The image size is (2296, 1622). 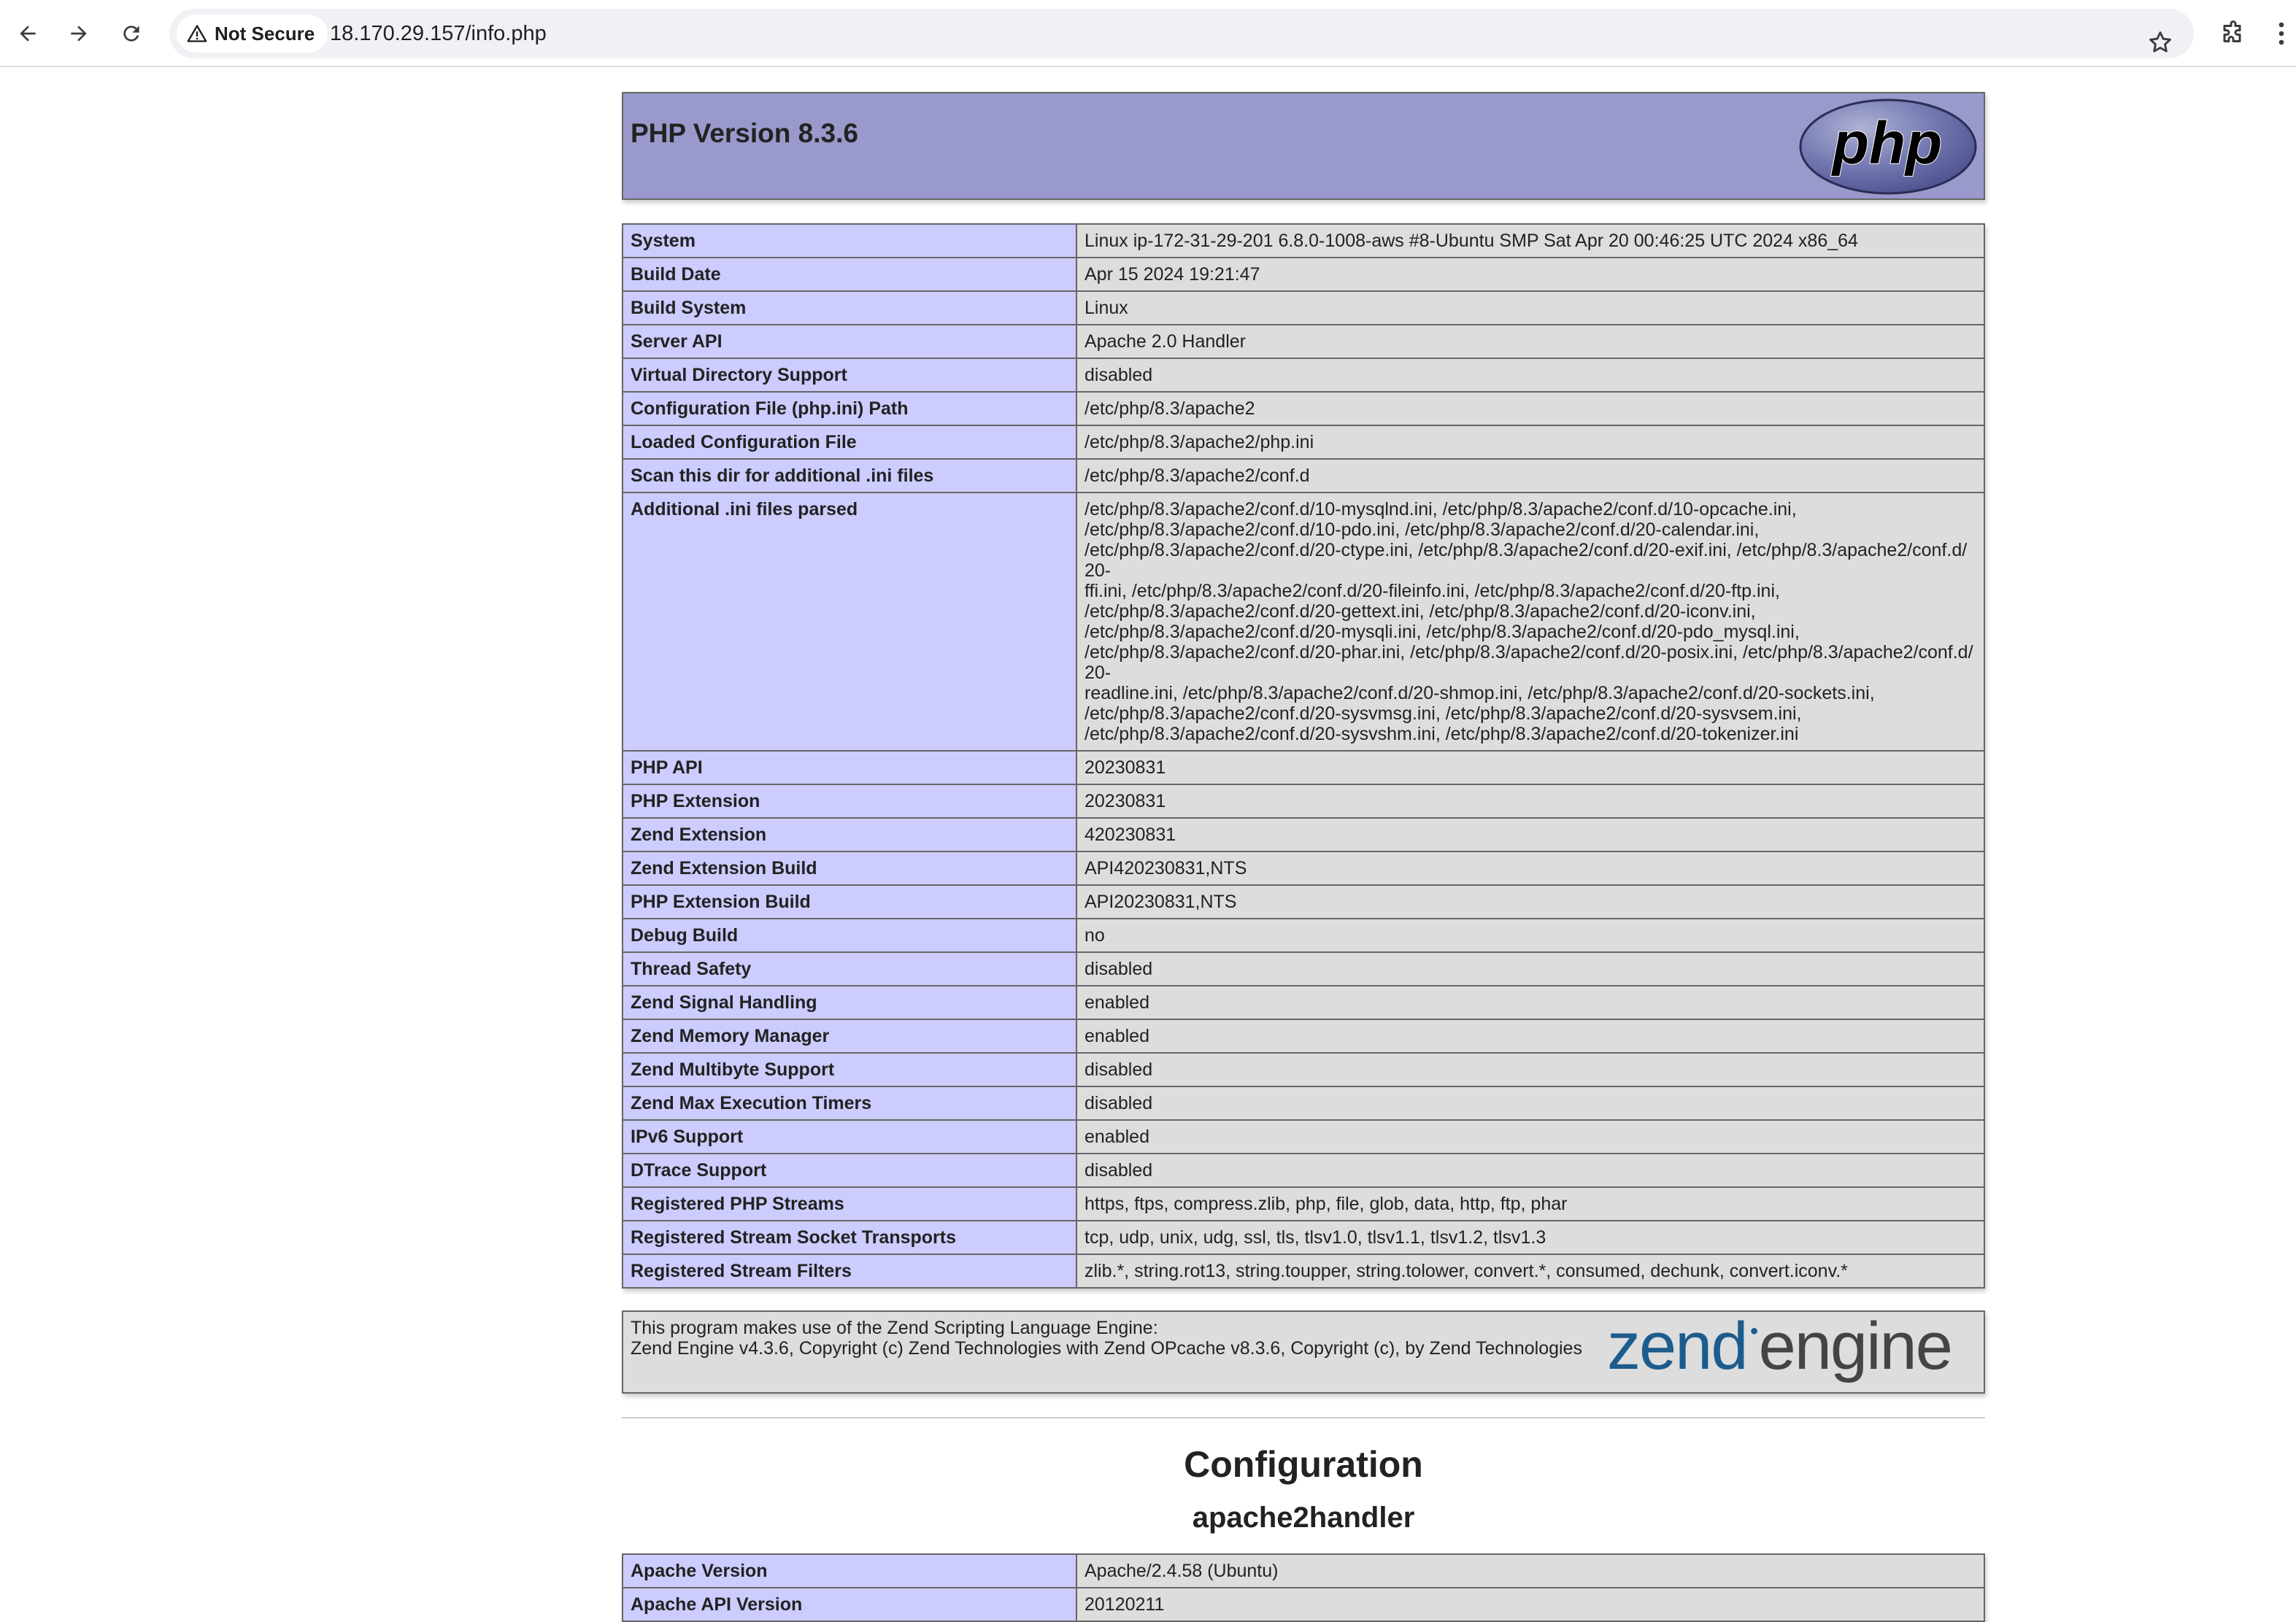 I want to click on security-indicator: Not Secure, so click(x=252, y=34).